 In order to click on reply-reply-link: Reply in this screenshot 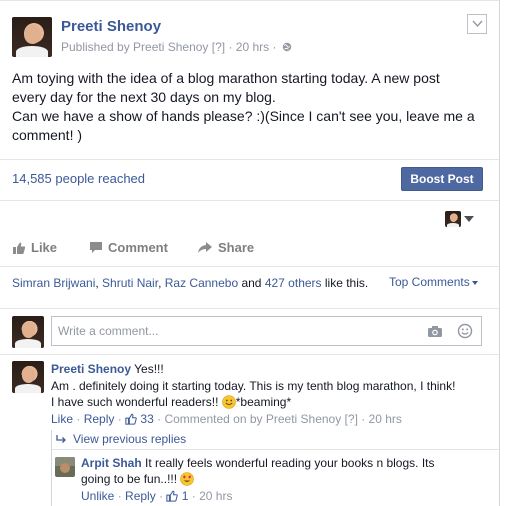, I will do `click(140, 496)`.